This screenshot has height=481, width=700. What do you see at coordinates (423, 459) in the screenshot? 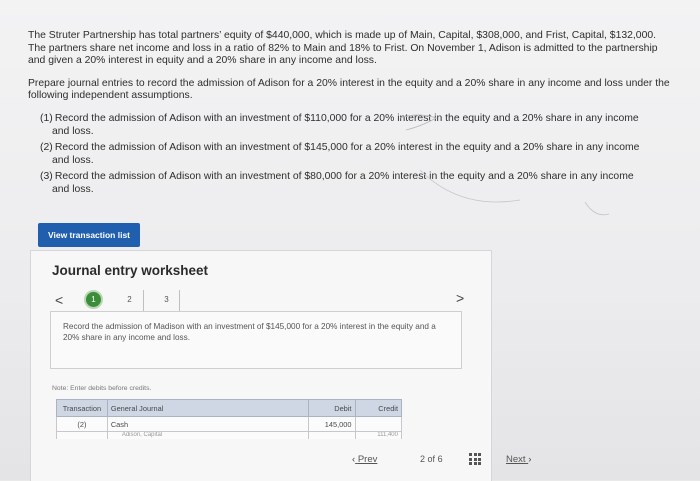
I see `current-page: 2` at bounding box center [423, 459].